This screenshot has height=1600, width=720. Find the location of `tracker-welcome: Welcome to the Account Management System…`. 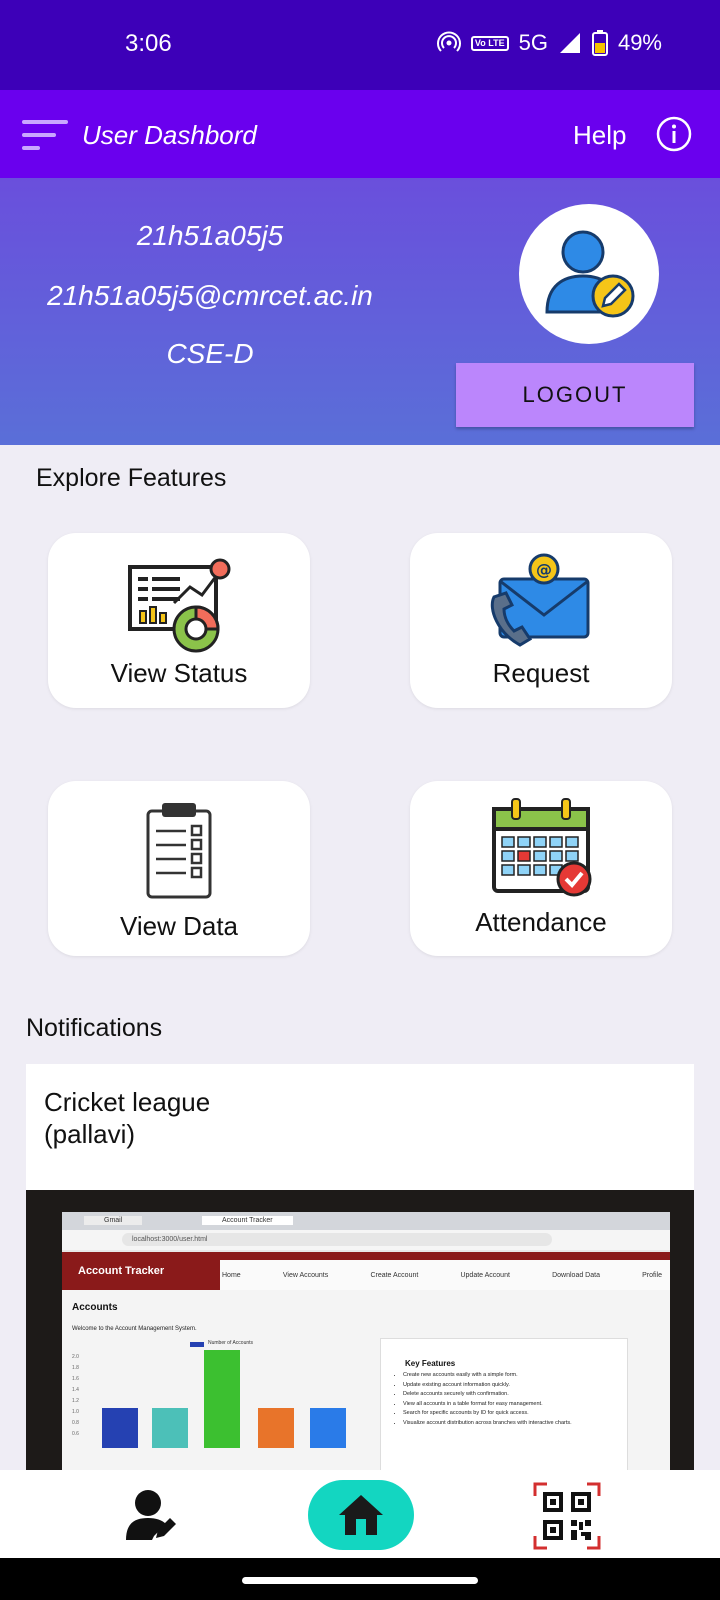

tracker-welcome: Welcome to the Account Management System… is located at coordinates (134, 1329).